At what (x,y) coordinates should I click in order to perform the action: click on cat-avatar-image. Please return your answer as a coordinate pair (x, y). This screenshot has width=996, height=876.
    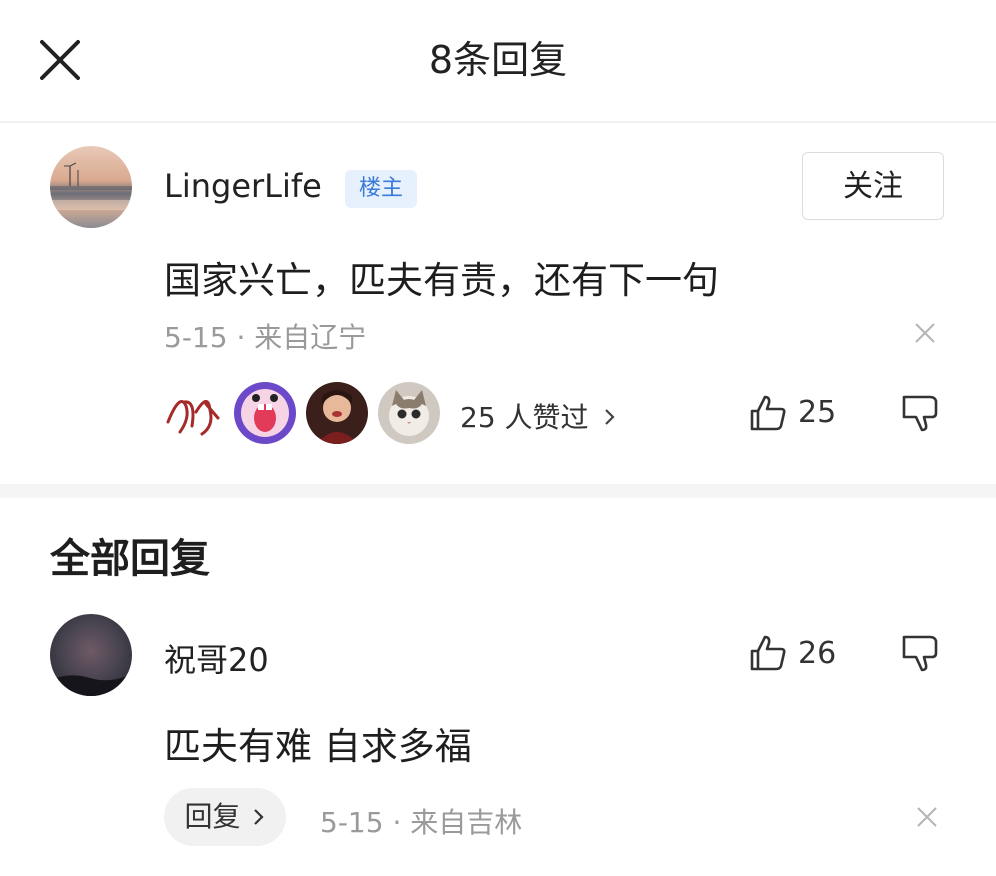
    Looking at the image, I should click on (409, 413).